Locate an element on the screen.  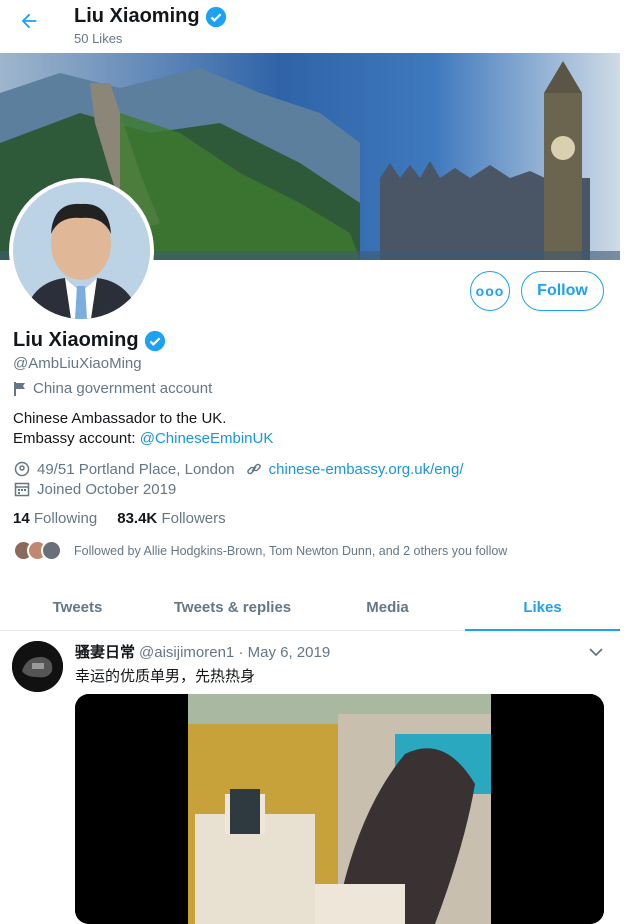
header-title-row: Liu Xiaoming is located at coordinates (150, 16).